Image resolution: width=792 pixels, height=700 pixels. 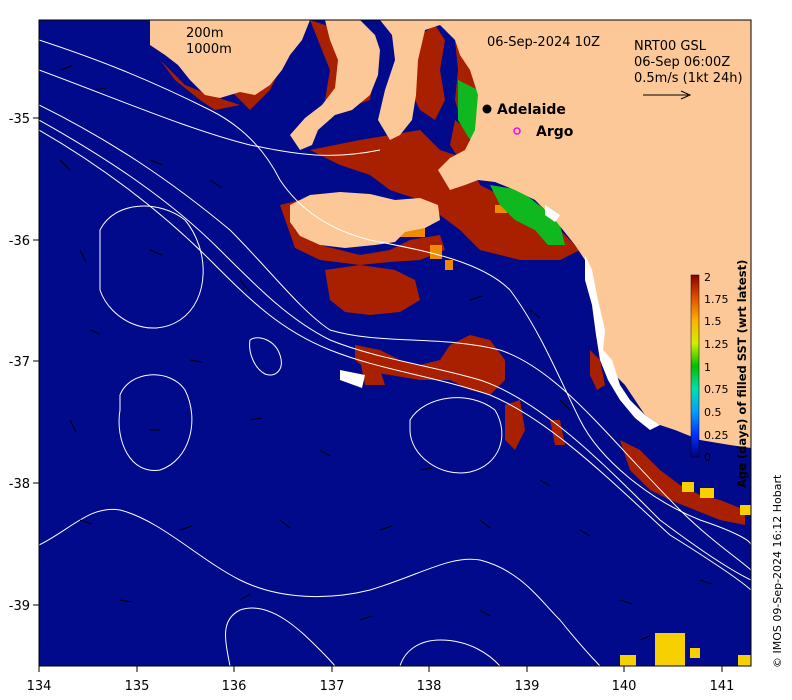 What do you see at coordinates (19, 119) in the screenshot?
I see `y-tick-label: -35` at bounding box center [19, 119].